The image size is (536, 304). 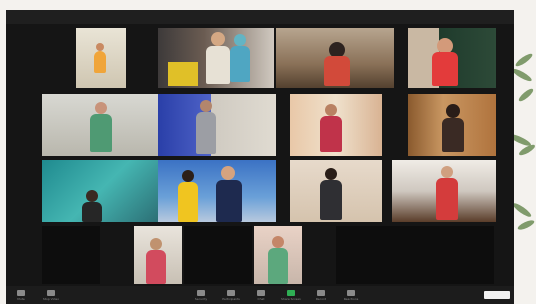 What do you see at coordinates (201, 292) in the screenshot?
I see `shield-icon` at bounding box center [201, 292].